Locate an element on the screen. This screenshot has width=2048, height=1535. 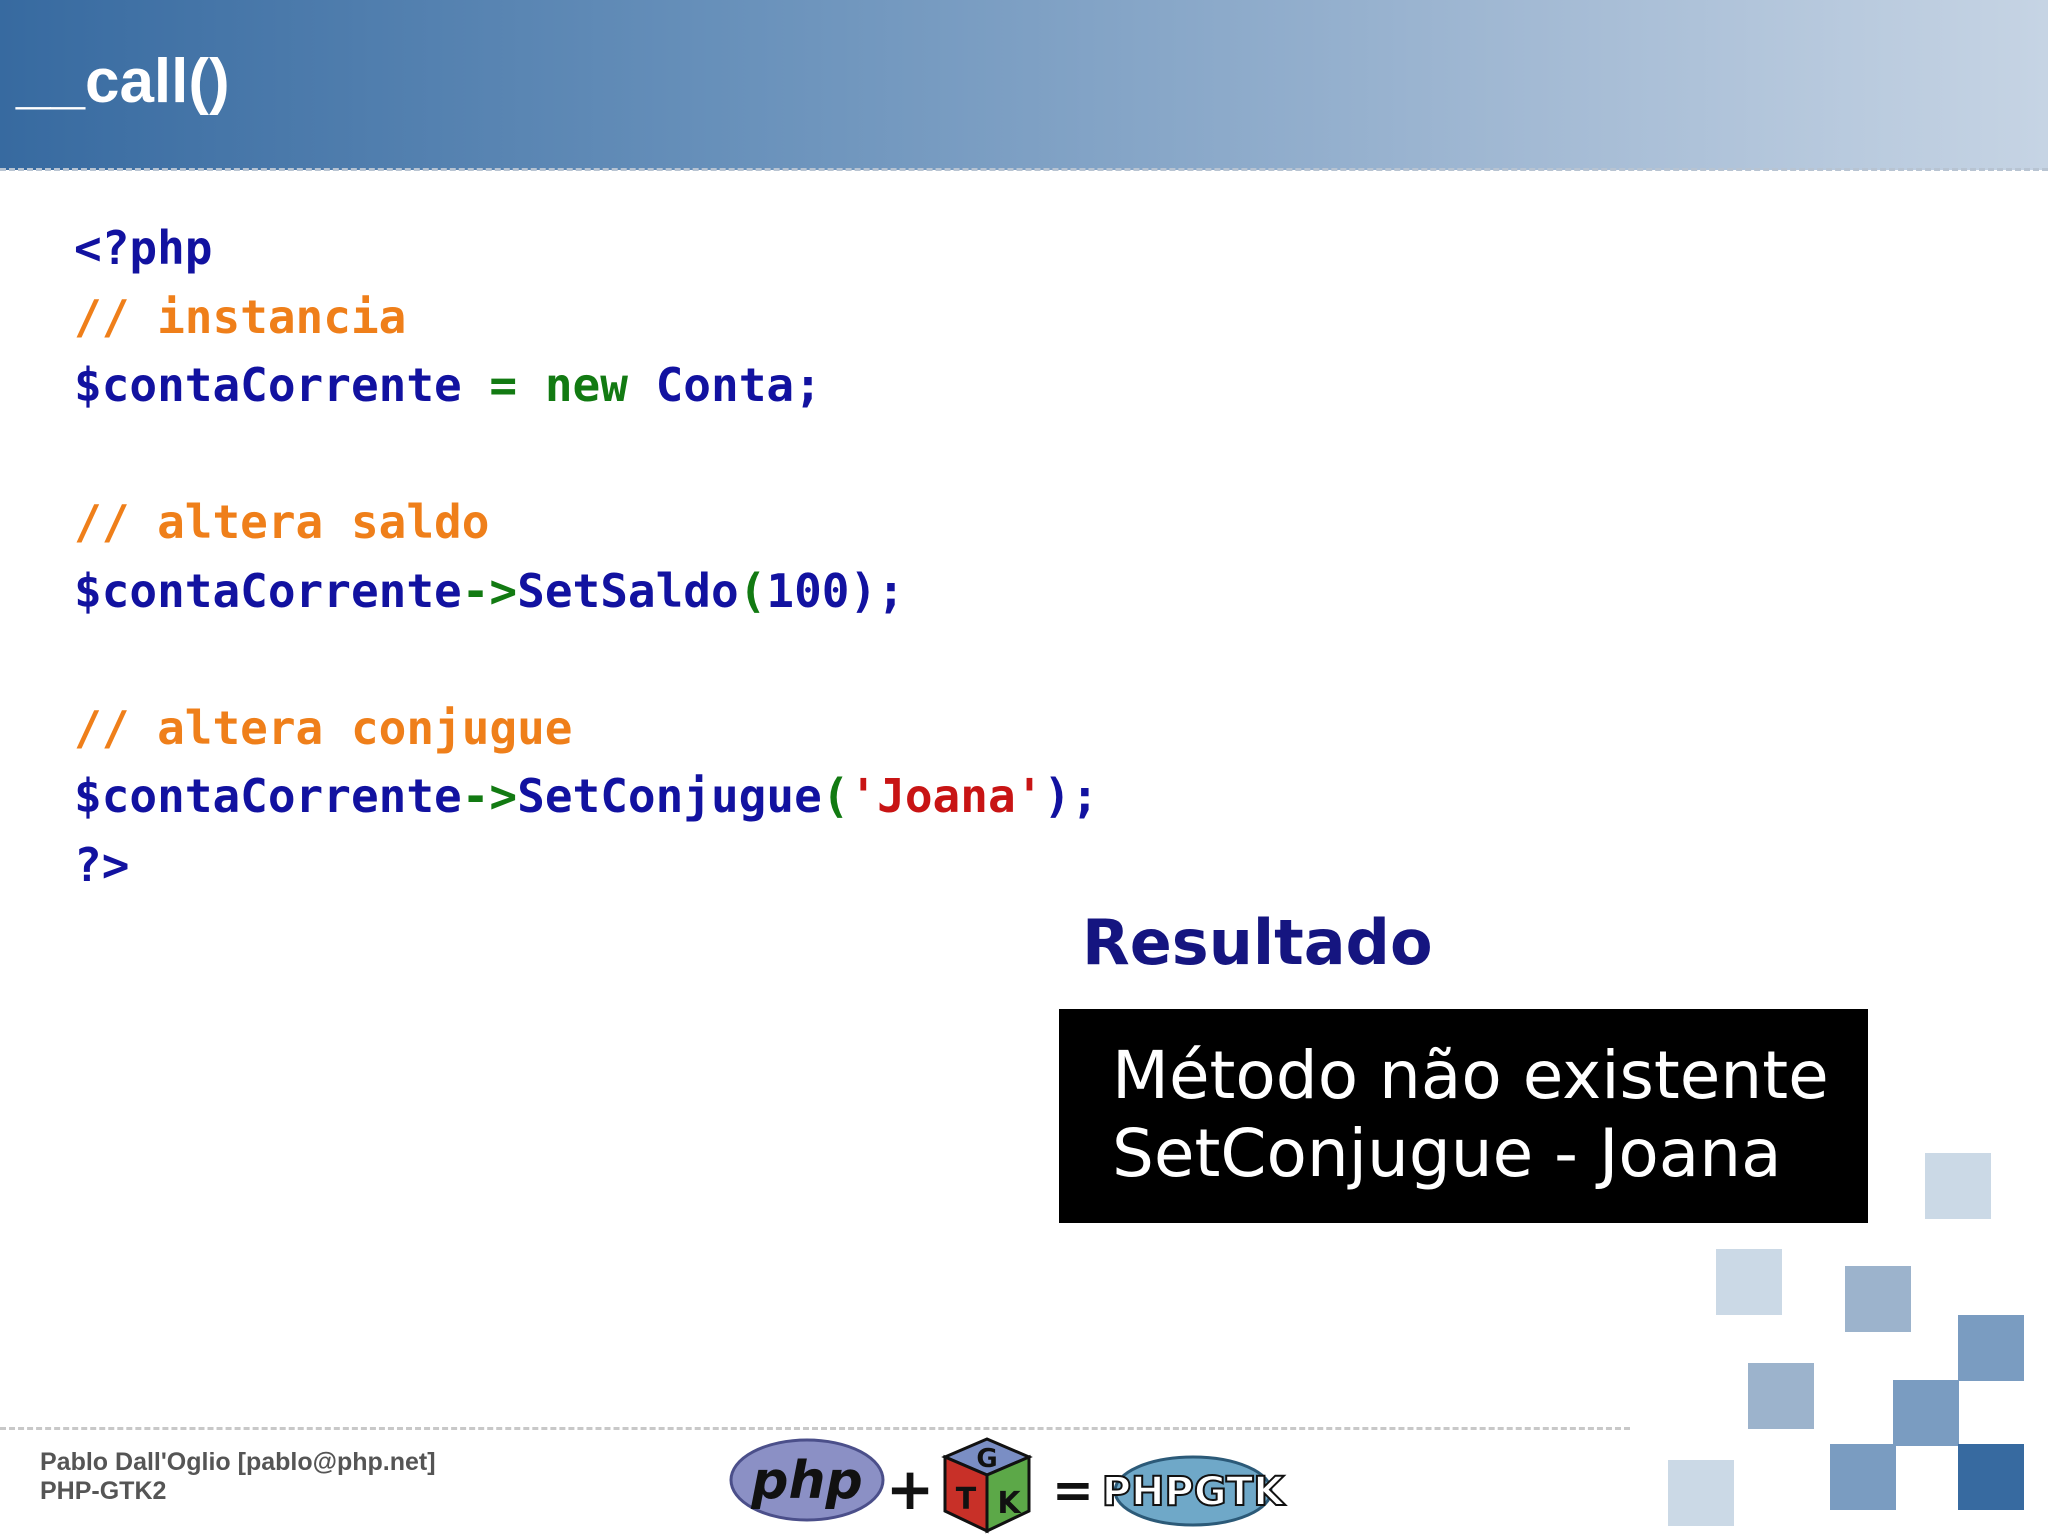
code-token: // altera saldo is located at coordinates (282, 522).